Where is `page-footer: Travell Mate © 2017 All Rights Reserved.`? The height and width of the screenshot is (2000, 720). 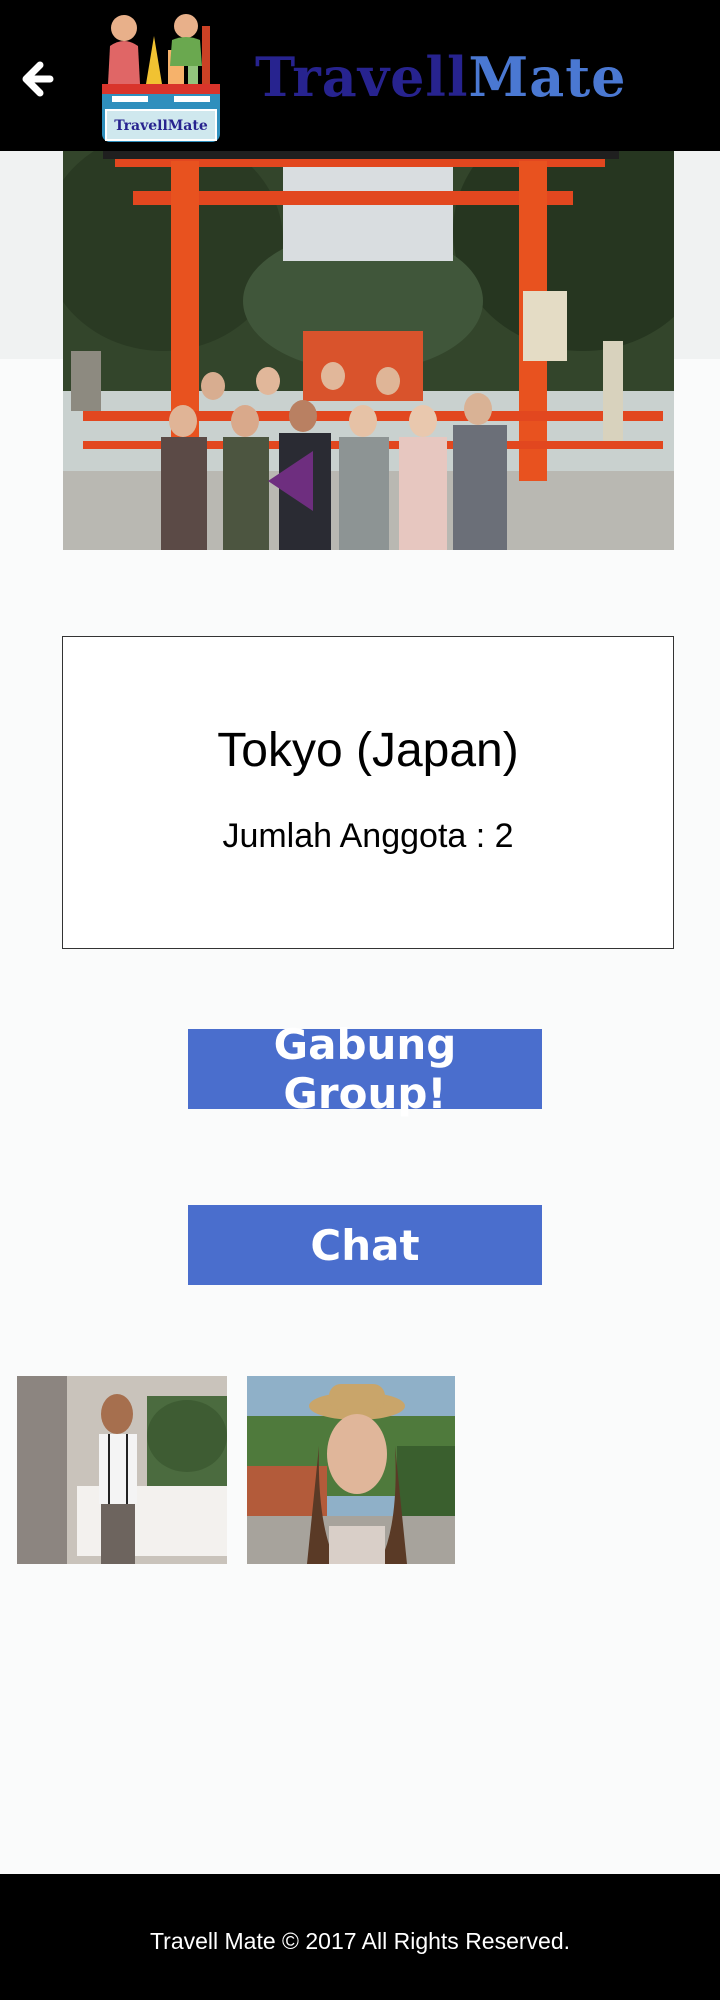
page-footer: Travell Mate © 2017 All Rights Reserved. is located at coordinates (360, 1937).